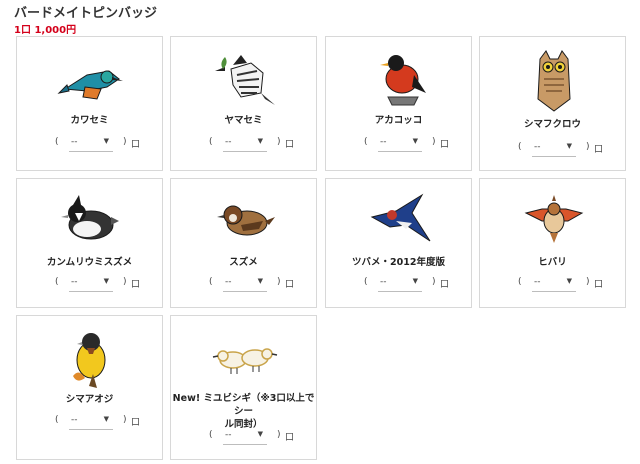 This screenshot has height=464, width=640. I want to click on page-title: バードメイトピンバッジ, so click(86, 13).